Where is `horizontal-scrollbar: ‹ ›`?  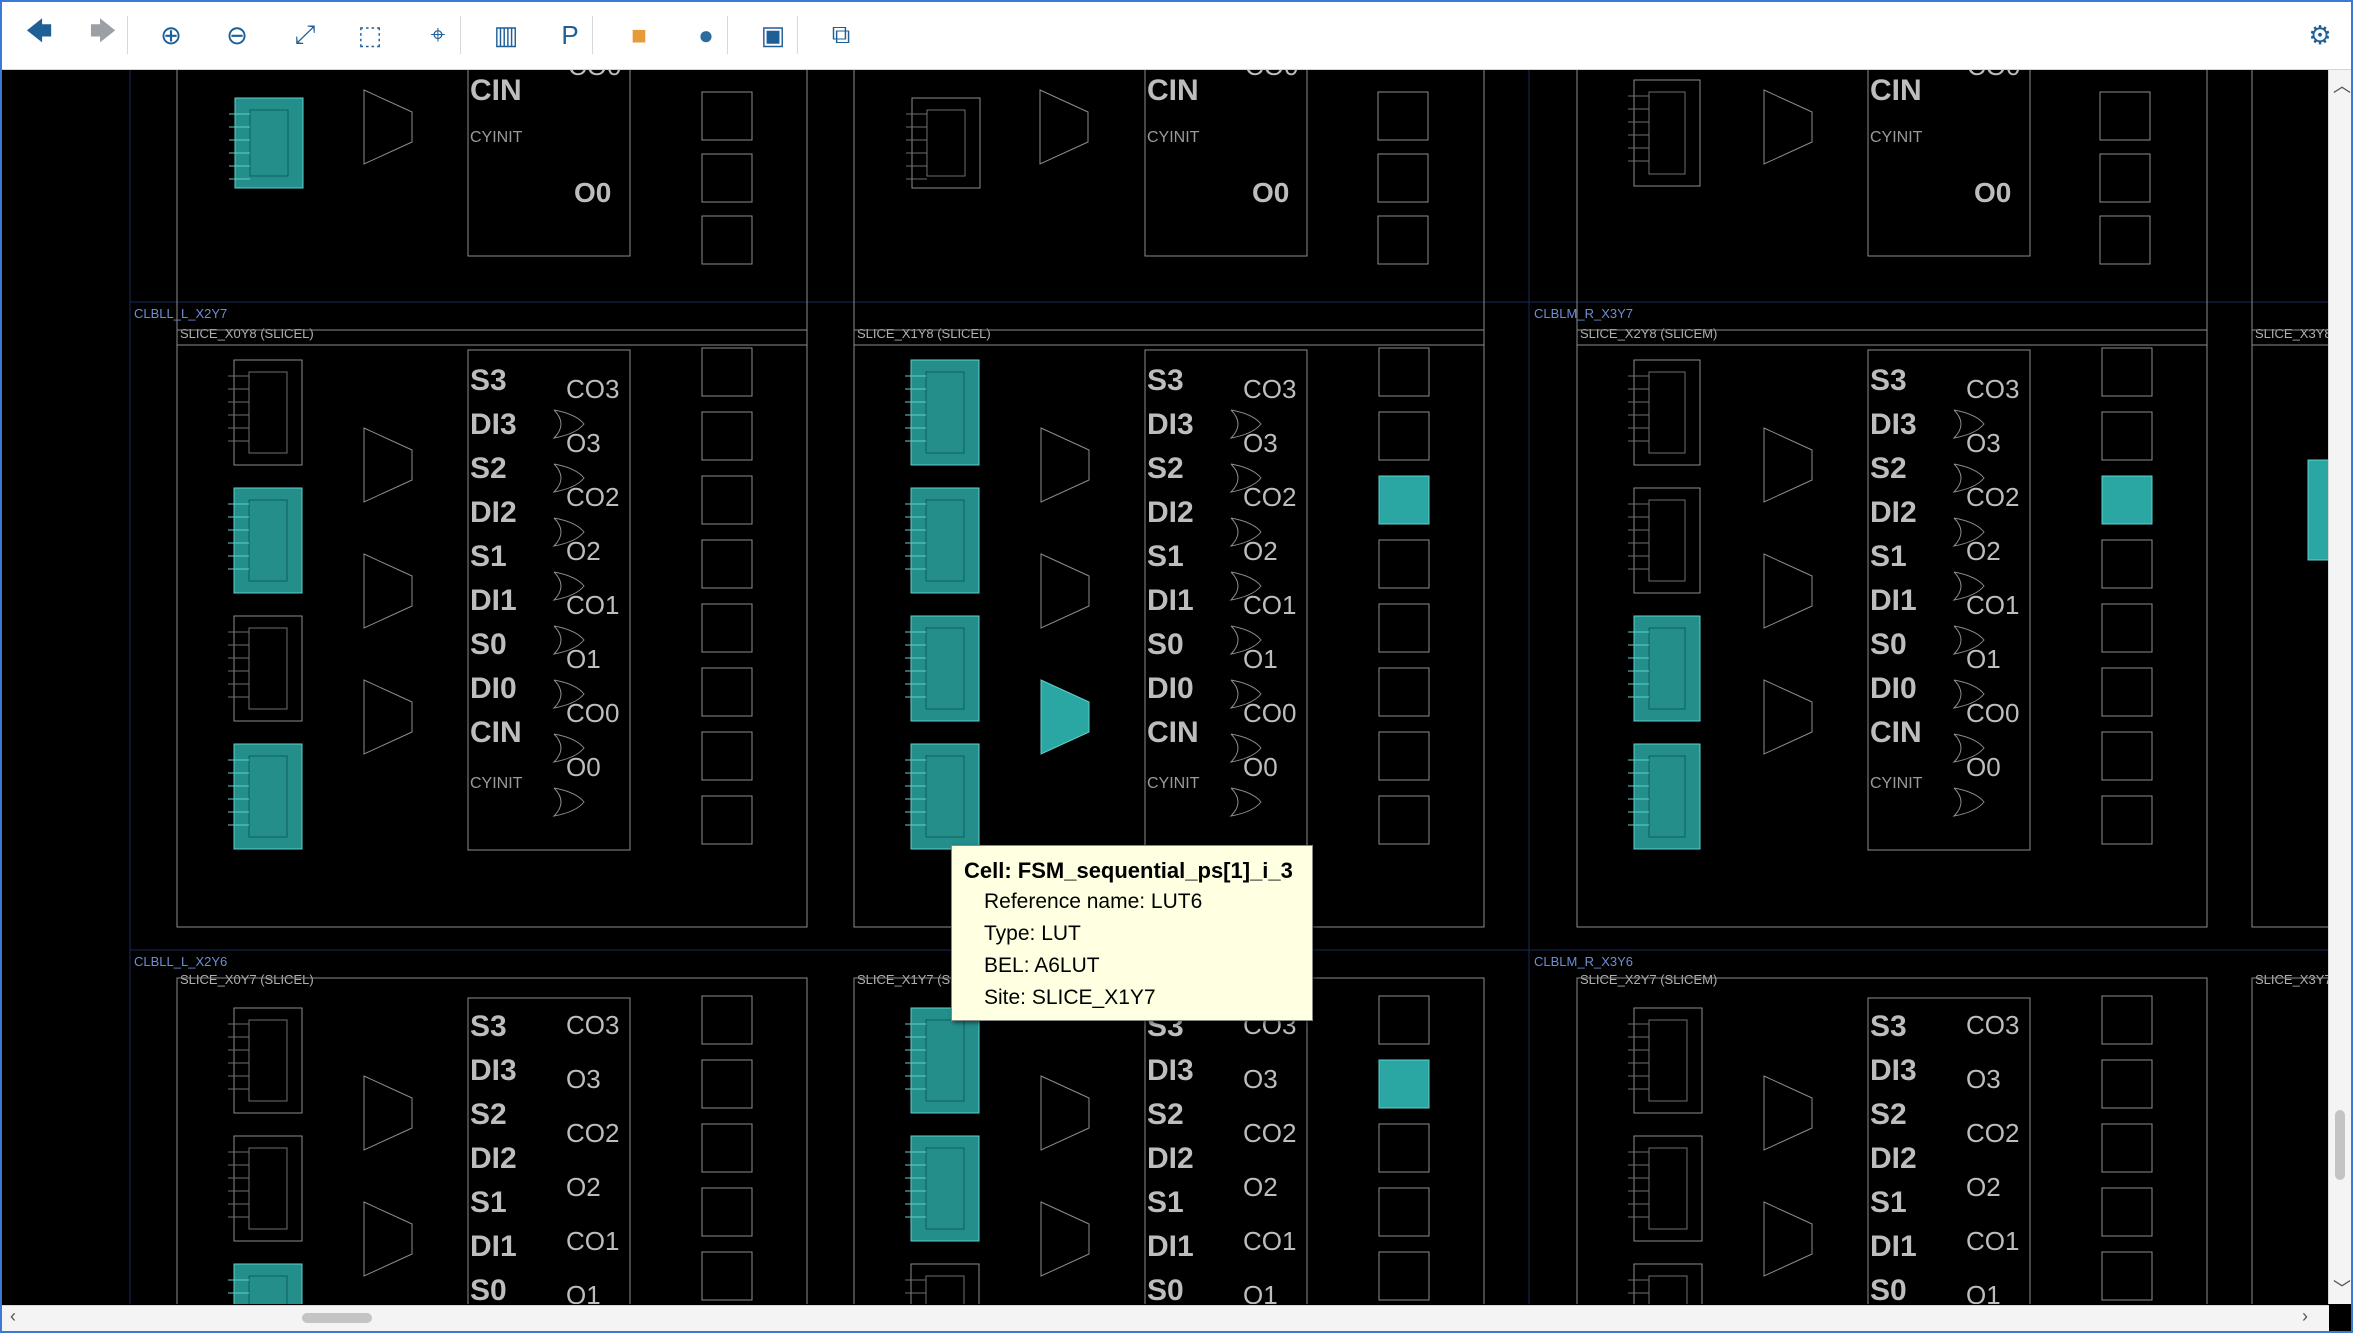
horizontal-scrollbar: ‹ › is located at coordinates (1165, 1318).